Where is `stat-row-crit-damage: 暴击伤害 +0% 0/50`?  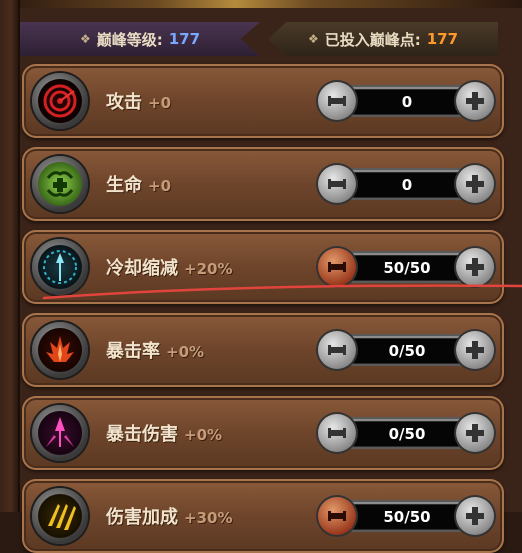 stat-row-crit-damage: 暴击伤害 +0% 0/50 is located at coordinates (263, 433).